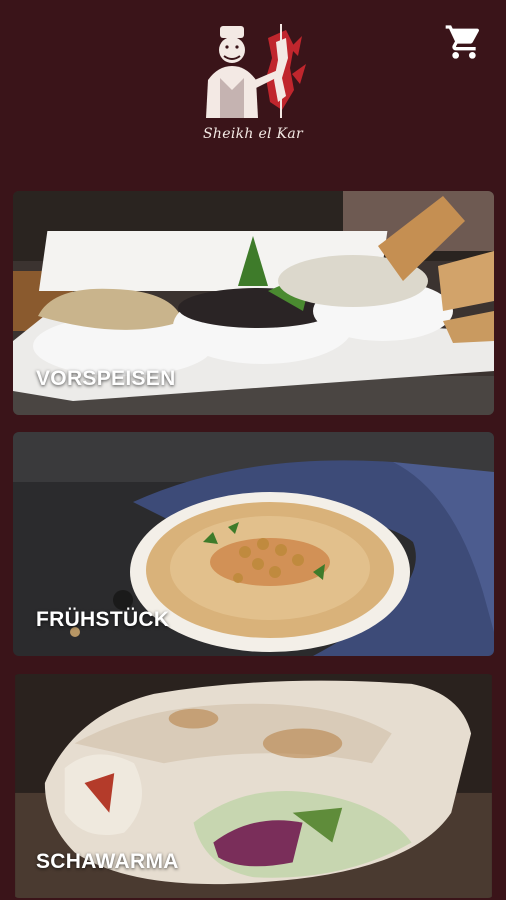 This screenshot has height=900, width=506. I want to click on category-label: VORSPEISEN, so click(106, 378).